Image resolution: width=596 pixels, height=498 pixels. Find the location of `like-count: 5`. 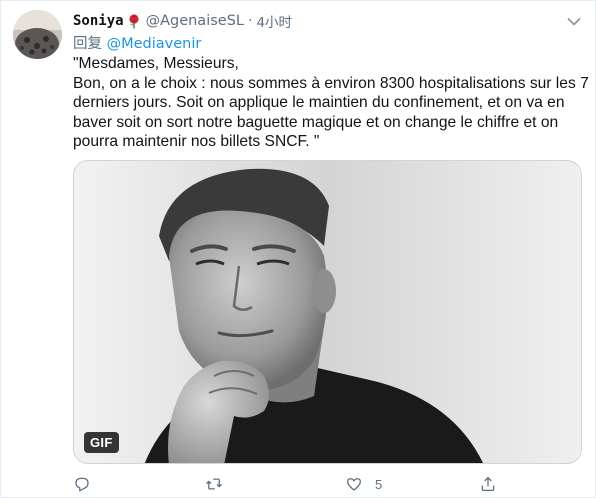

like-count: 5 is located at coordinates (379, 484).